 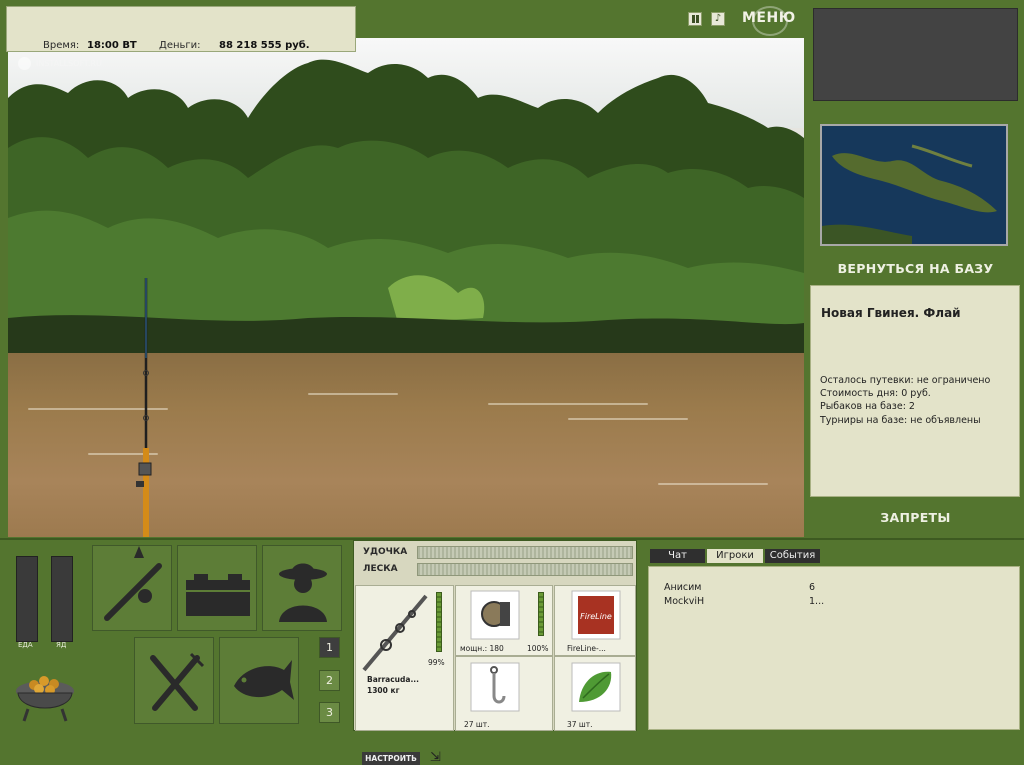 I want to click on watermark-icon, so click(x=24, y=63).